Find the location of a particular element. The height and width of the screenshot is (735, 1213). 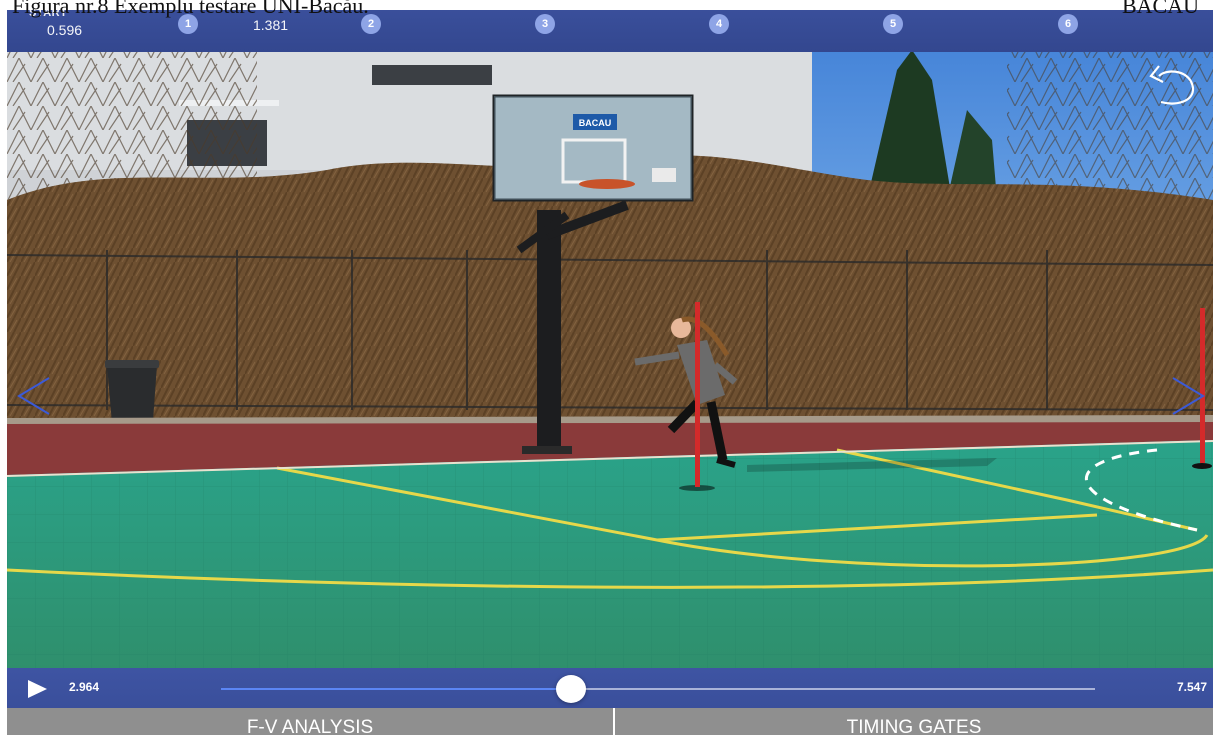

tab-fv-analysis: F-V ANALYSIS is located at coordinates (310, 721).